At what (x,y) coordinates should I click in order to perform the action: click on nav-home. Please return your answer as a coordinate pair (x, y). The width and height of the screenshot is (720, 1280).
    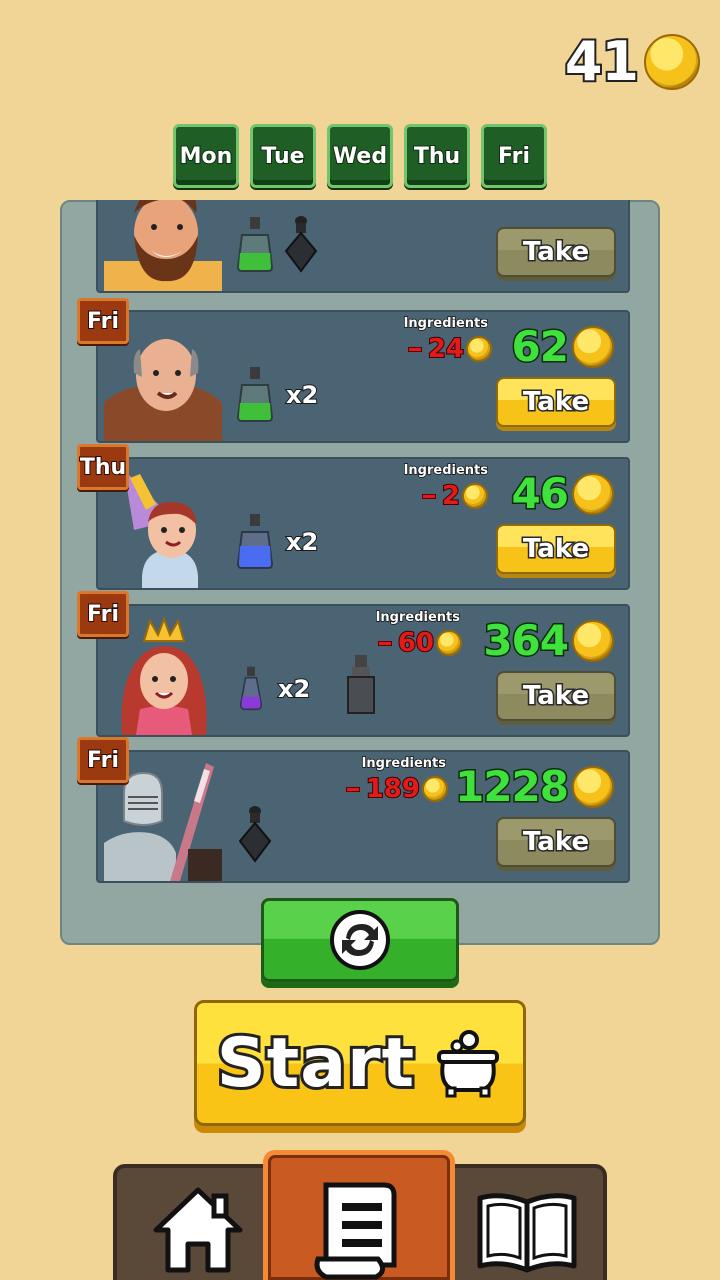
    Looking at the image, I should click on (198, 1225).